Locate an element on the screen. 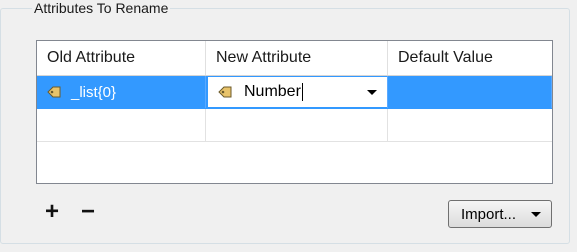 The image size is (577, 252). new-attribute-combobox: Number is located at coordinates (297, 92).